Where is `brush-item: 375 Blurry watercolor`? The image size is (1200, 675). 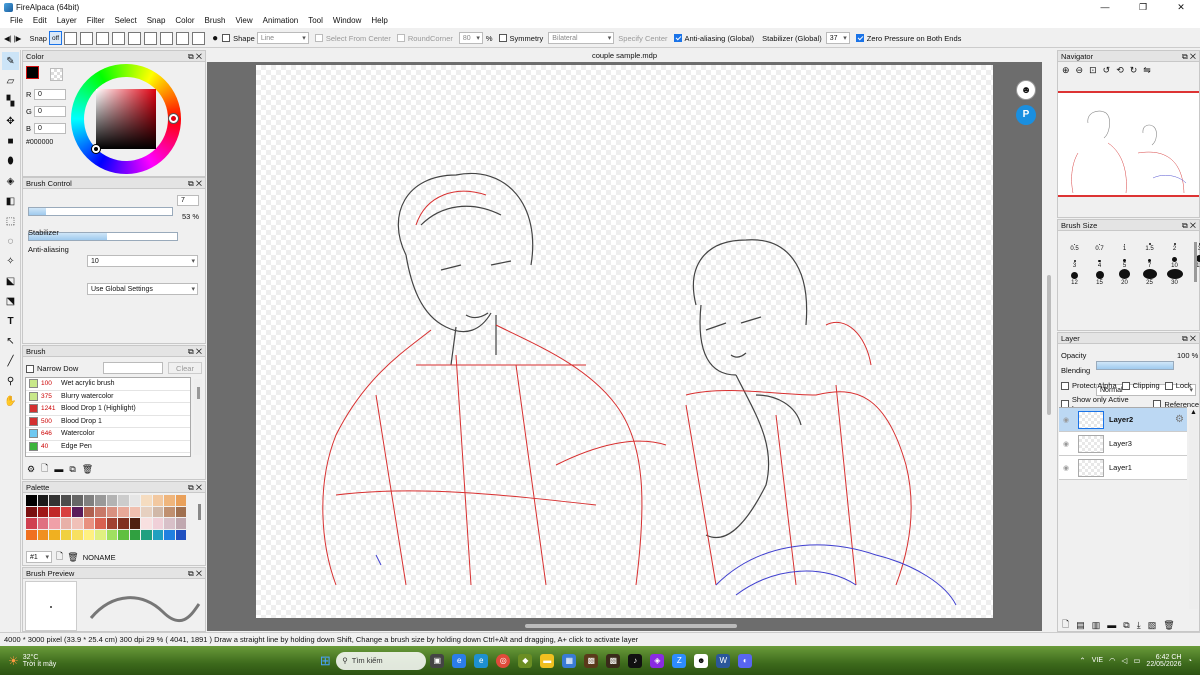
brush-item: 375 Blurry watercolor is located at coordinates (108, 397).